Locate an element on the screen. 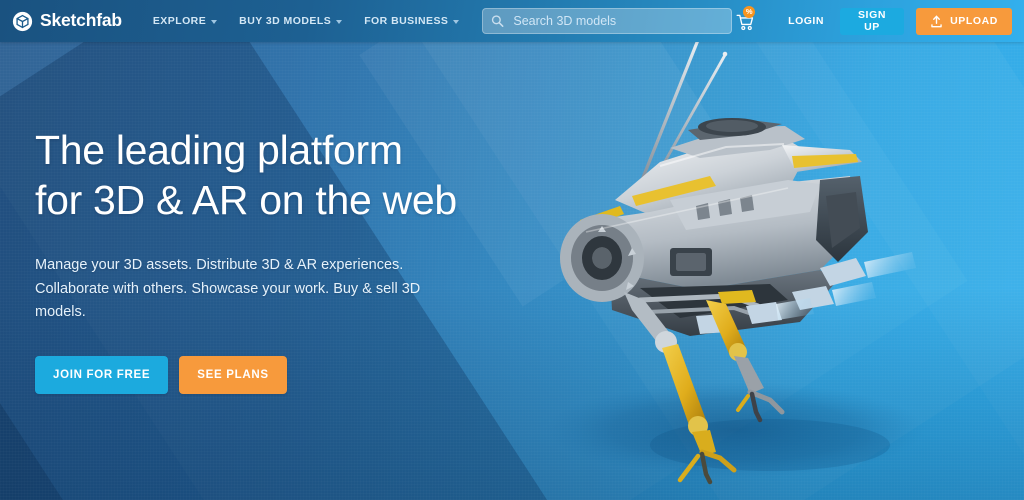 The width and height of the screenshot is (1024, 500). nav-item-buy-3d-models-label: BUY 3D MODELS is located at coordinates (285, 21).